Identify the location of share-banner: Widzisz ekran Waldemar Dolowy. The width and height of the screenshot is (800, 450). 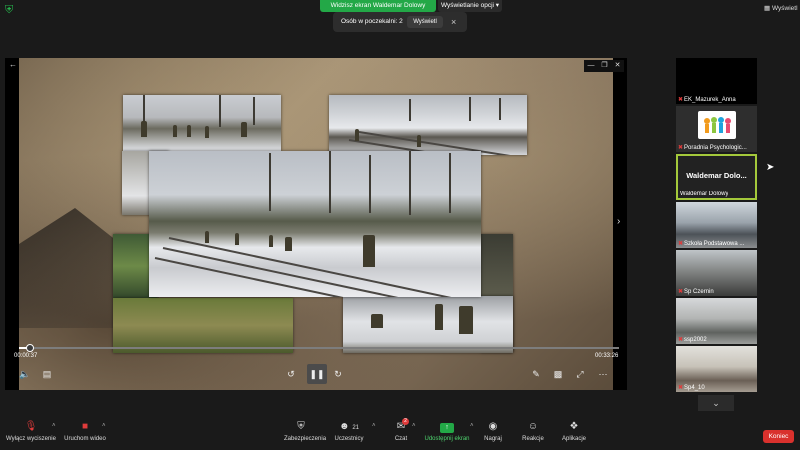
(378, 6).